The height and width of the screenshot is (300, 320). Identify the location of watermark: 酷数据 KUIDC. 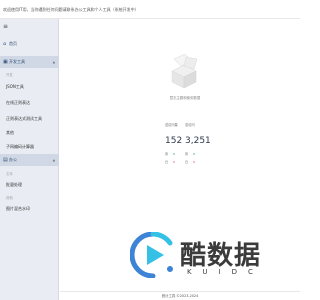
(215, 260).